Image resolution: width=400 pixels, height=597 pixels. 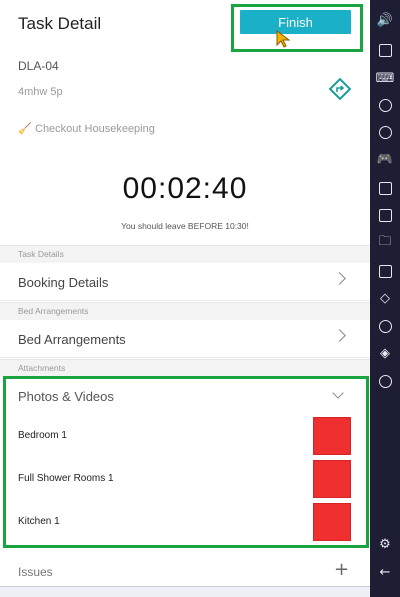 I want to click on page-title: Task Detail, so click(x=60, y=23).